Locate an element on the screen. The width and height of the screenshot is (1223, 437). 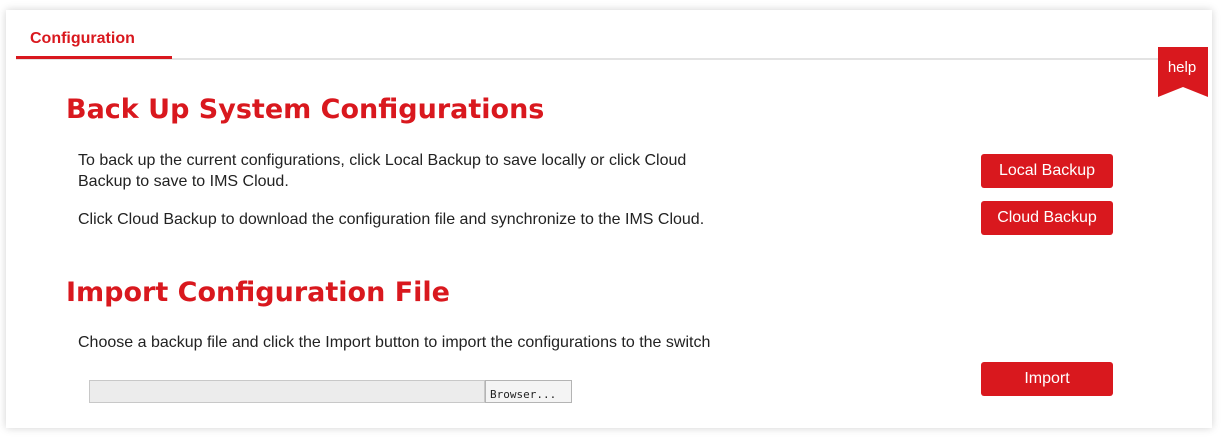
import-button: Import is located at coordinates (1047, 379).